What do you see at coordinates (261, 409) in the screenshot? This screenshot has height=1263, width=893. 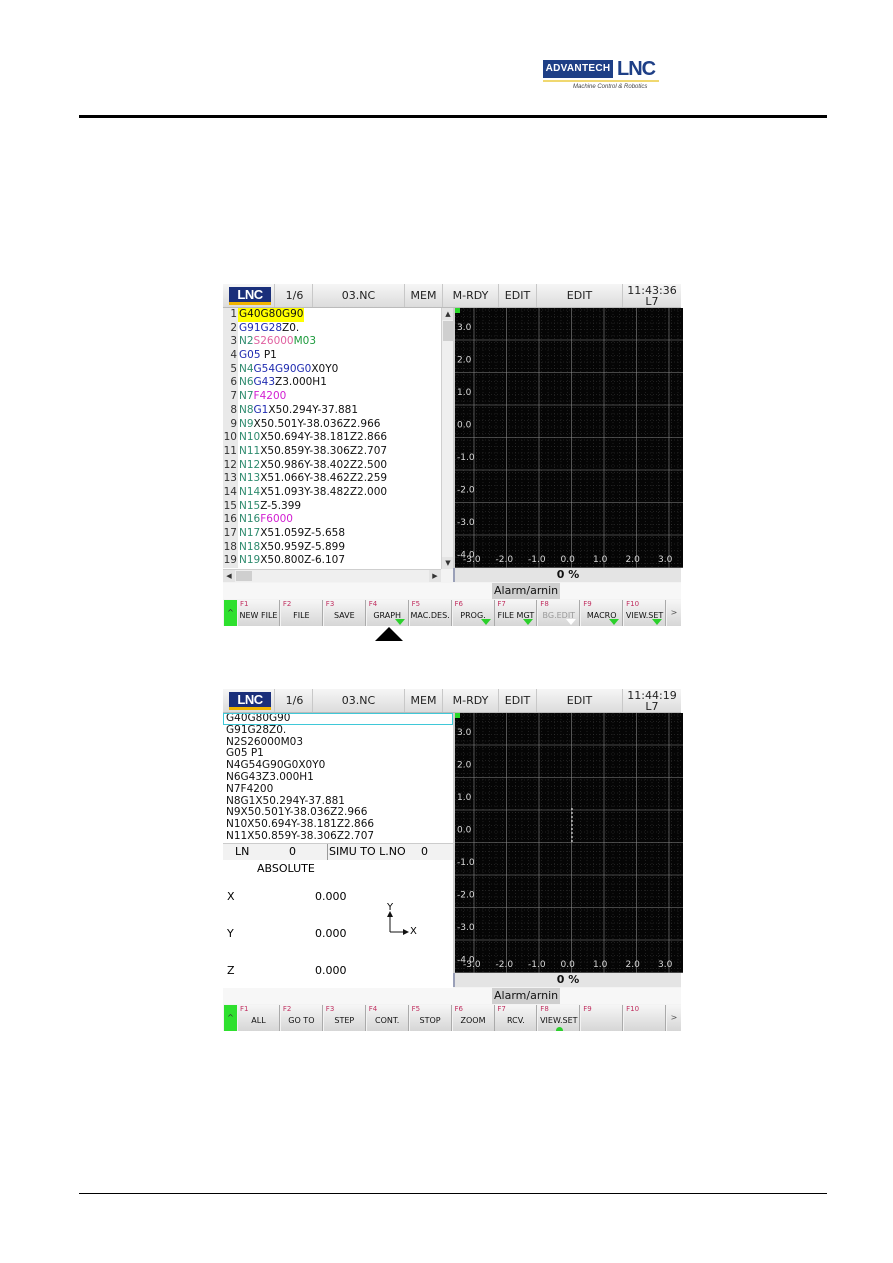 I see `code-token: G1` at bounding box center [261, 409].